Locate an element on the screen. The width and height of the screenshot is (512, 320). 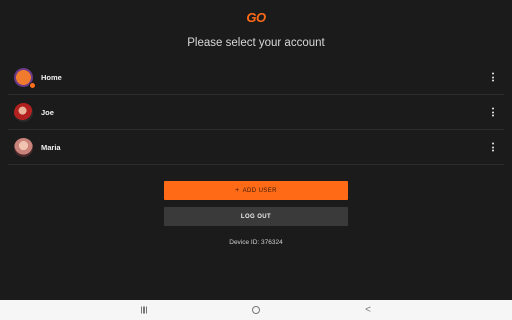
logo-text: GO is located at coordinates (256, 17).